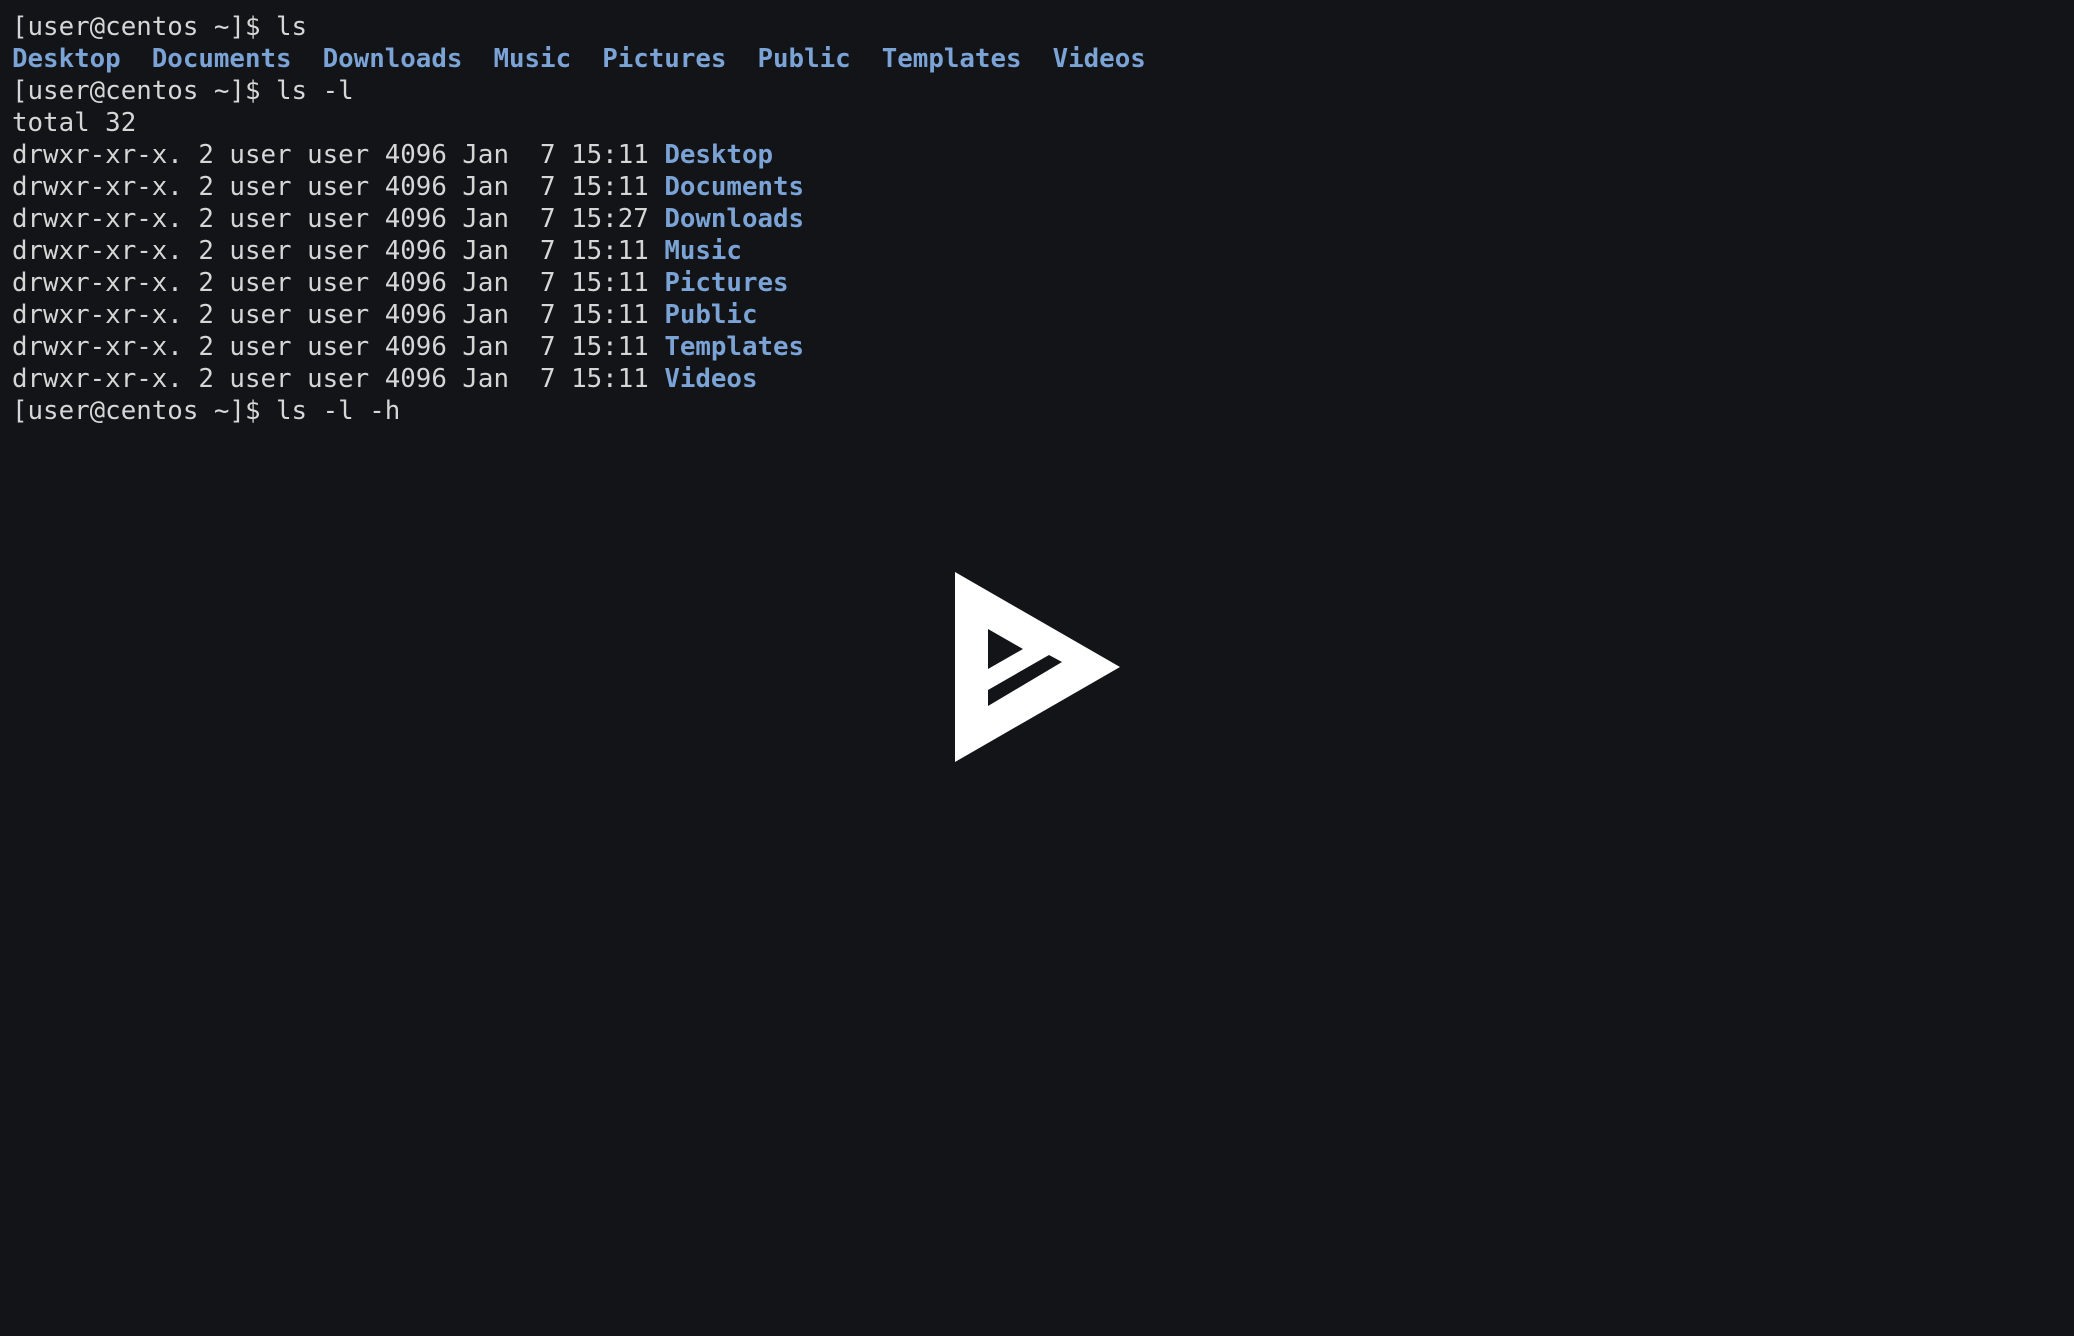 The height and width of the screenshot is (1336, 2074). I want to click on asciinema-play-icon, so click(1037, 667).